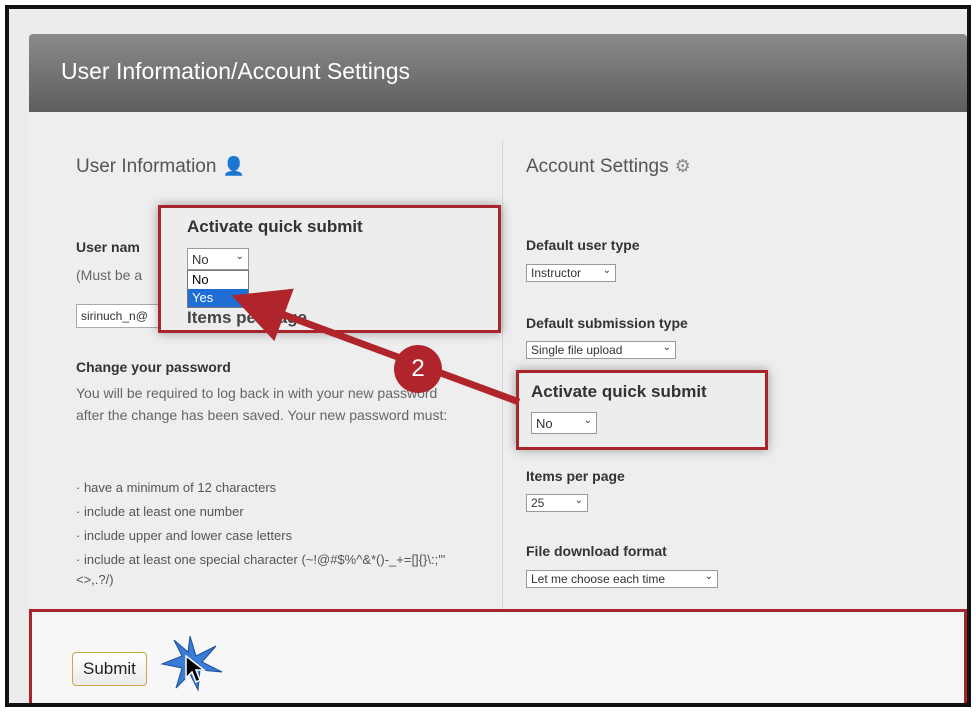 The height and width of the screenshot is (712, 976). What do you see at coordinates (498, 656) in the screenshot?
I see `submit-bar-highlight: Submit` at bounding box center [498, 656].